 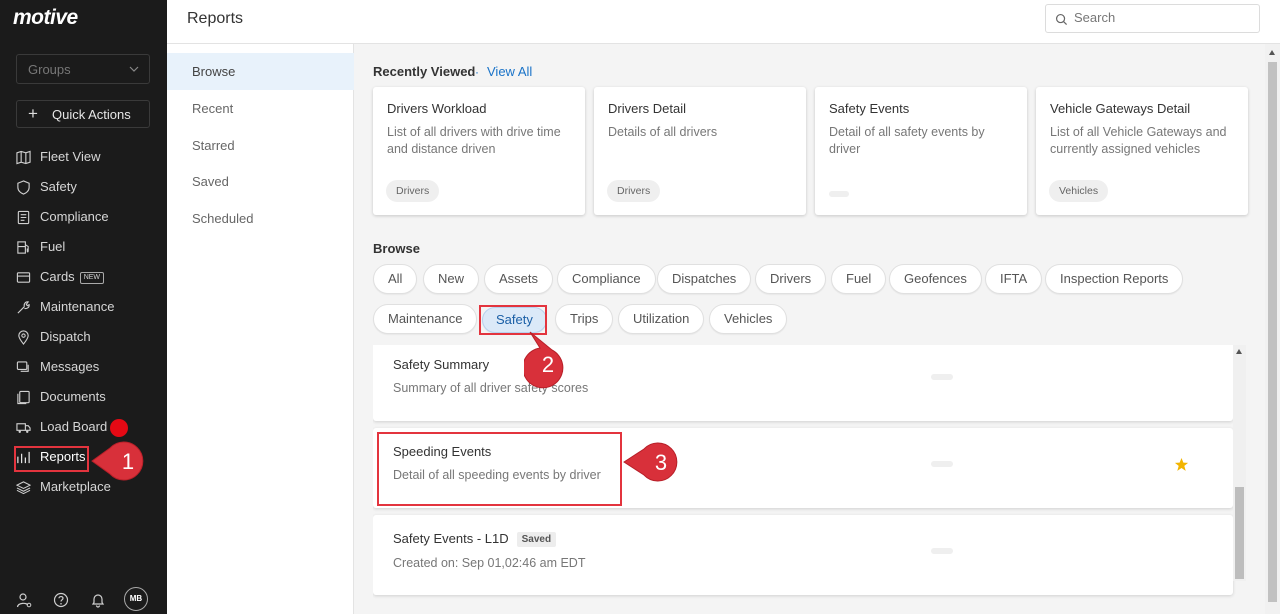 What do you see at coordinates (23, 337) in the screenshot?
I see `location-pin-icon` at bounding box center [23, 337].